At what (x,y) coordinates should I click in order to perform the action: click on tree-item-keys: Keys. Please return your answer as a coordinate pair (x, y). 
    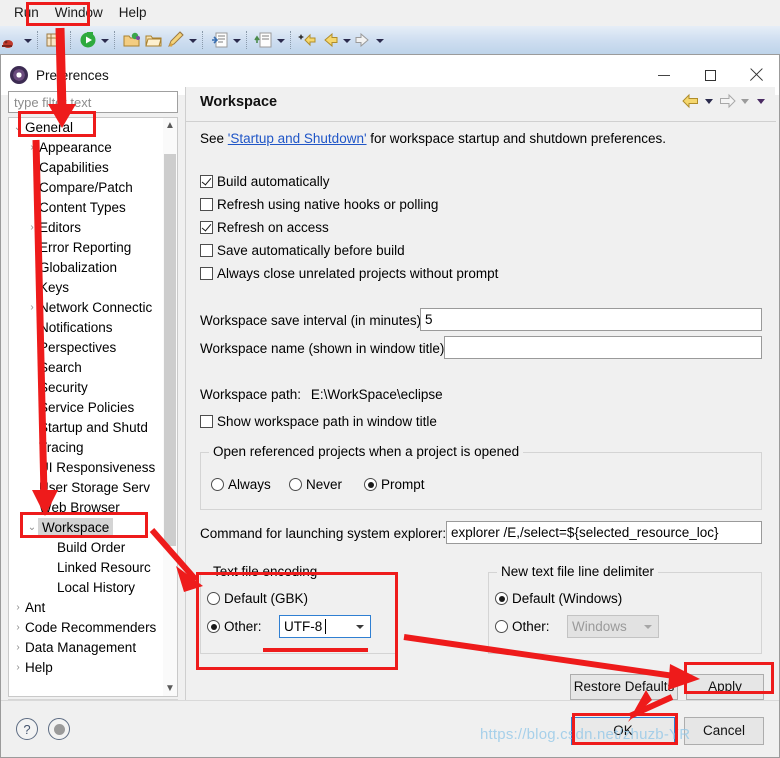
    Looking at the image, I should click on (87, 288).